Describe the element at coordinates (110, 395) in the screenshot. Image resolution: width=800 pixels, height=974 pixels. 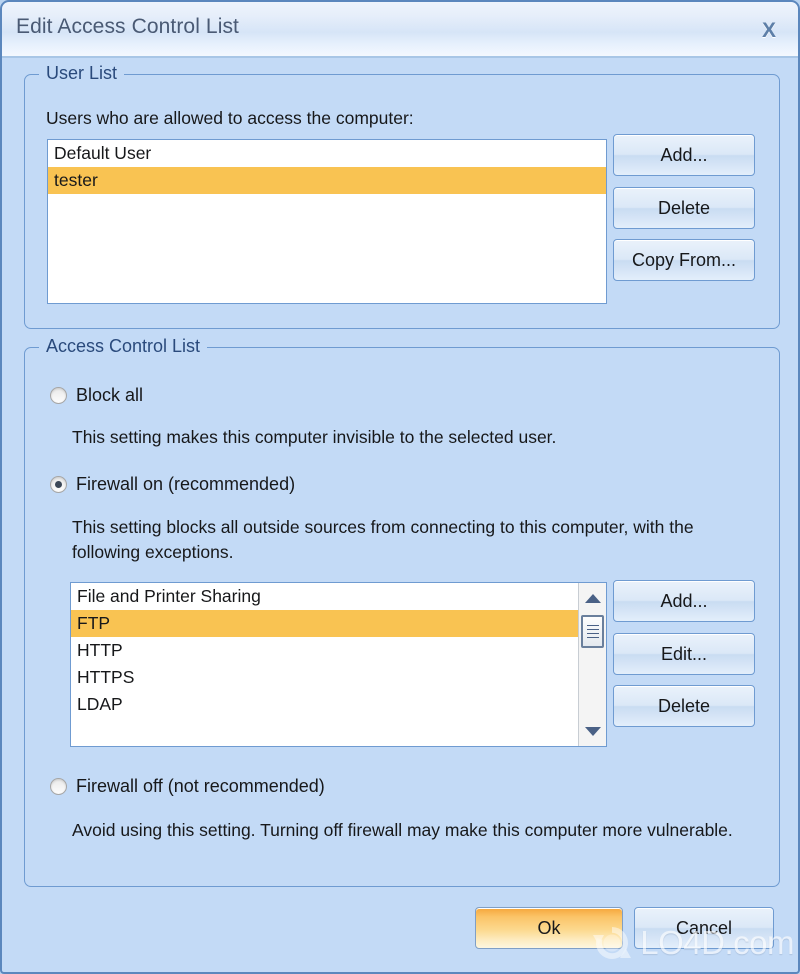
I see `radio-block-all-label: Block all` at that location.